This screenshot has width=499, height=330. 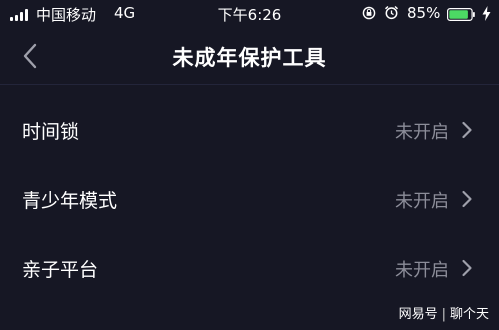 I want to click on row-label: 青少年模式, so click(x=70, y=201).